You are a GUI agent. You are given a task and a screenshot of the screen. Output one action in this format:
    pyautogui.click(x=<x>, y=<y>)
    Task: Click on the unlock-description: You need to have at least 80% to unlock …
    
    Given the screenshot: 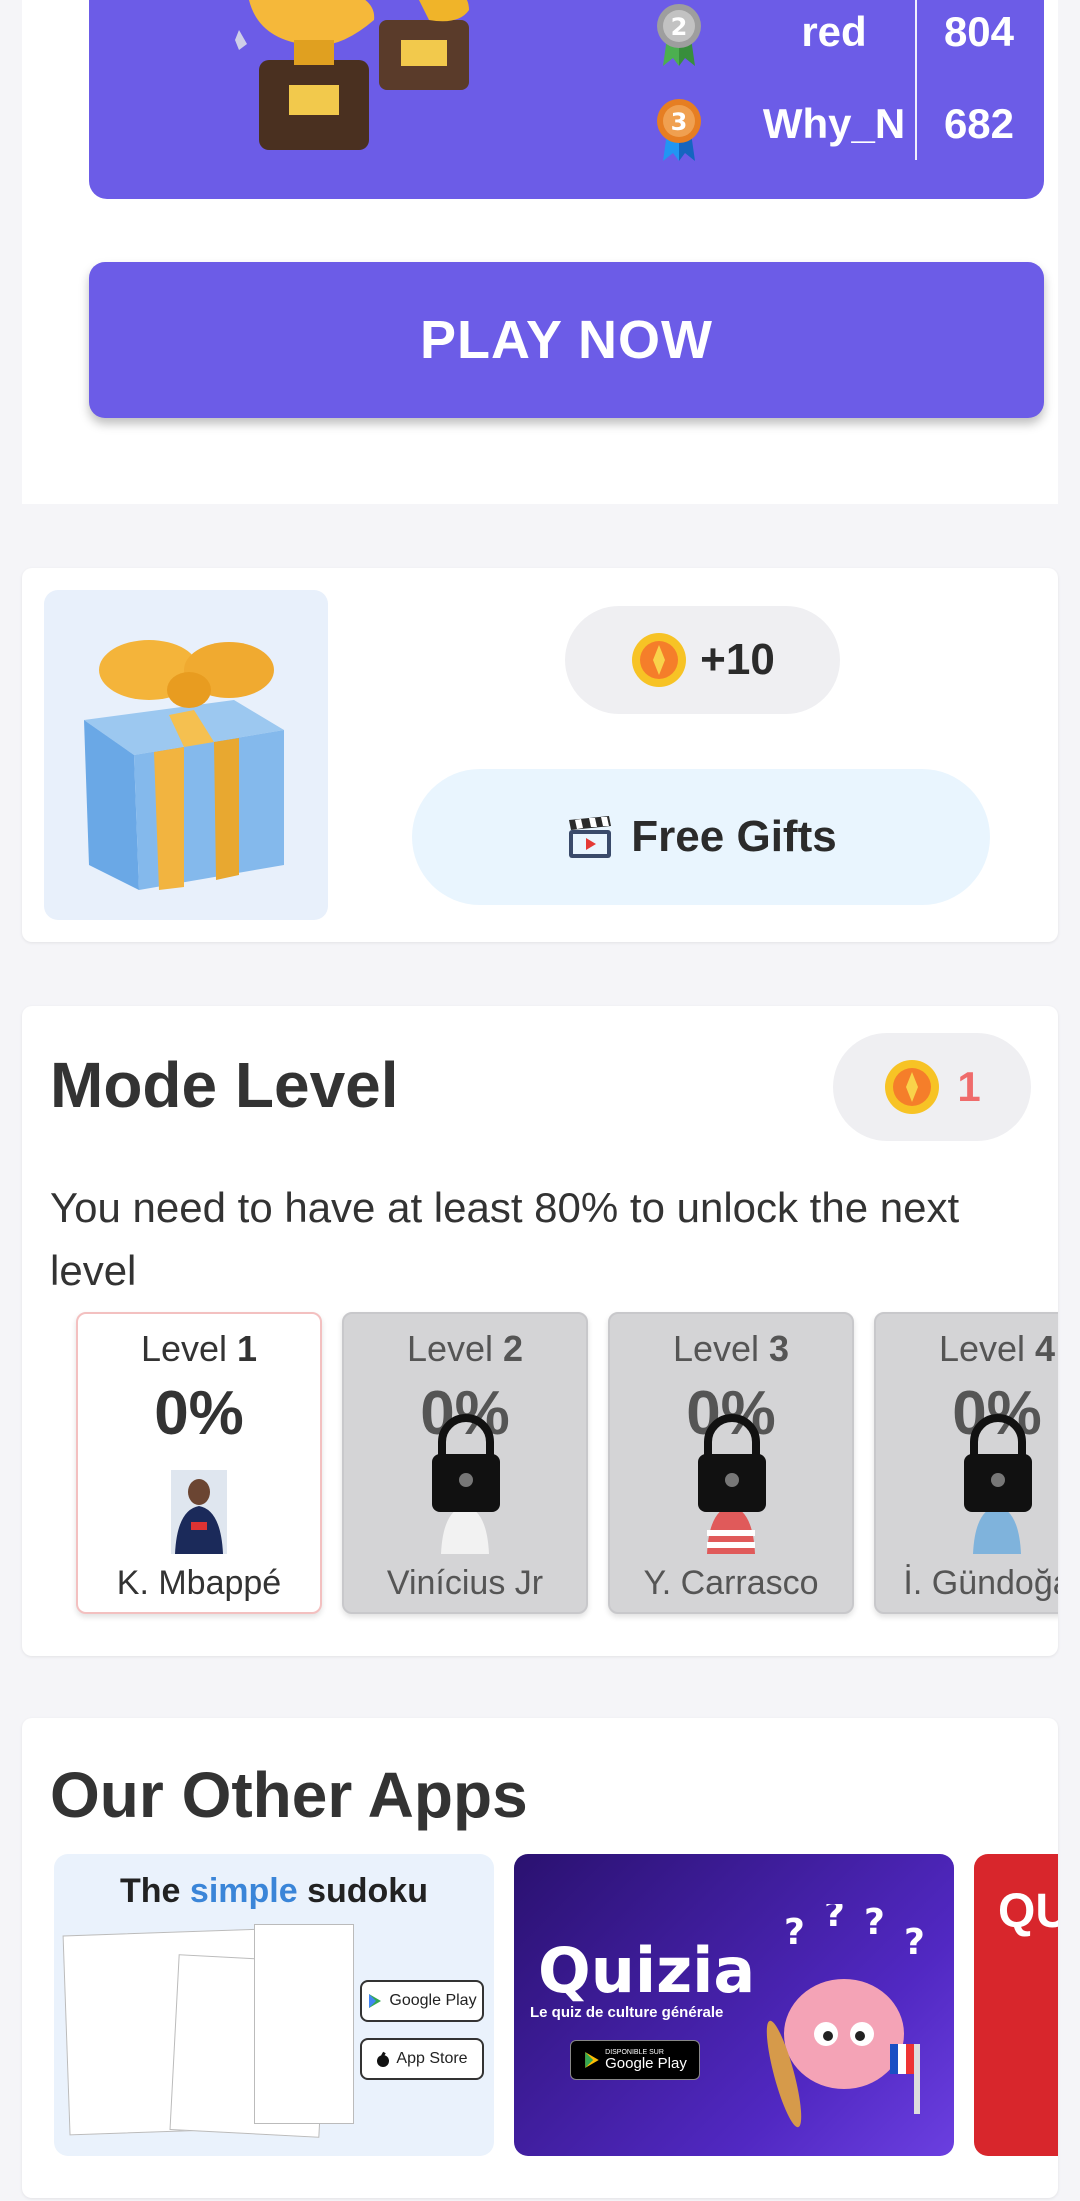 What is the action you would take?
    pyautogui.click(x=505, y=1239)
    